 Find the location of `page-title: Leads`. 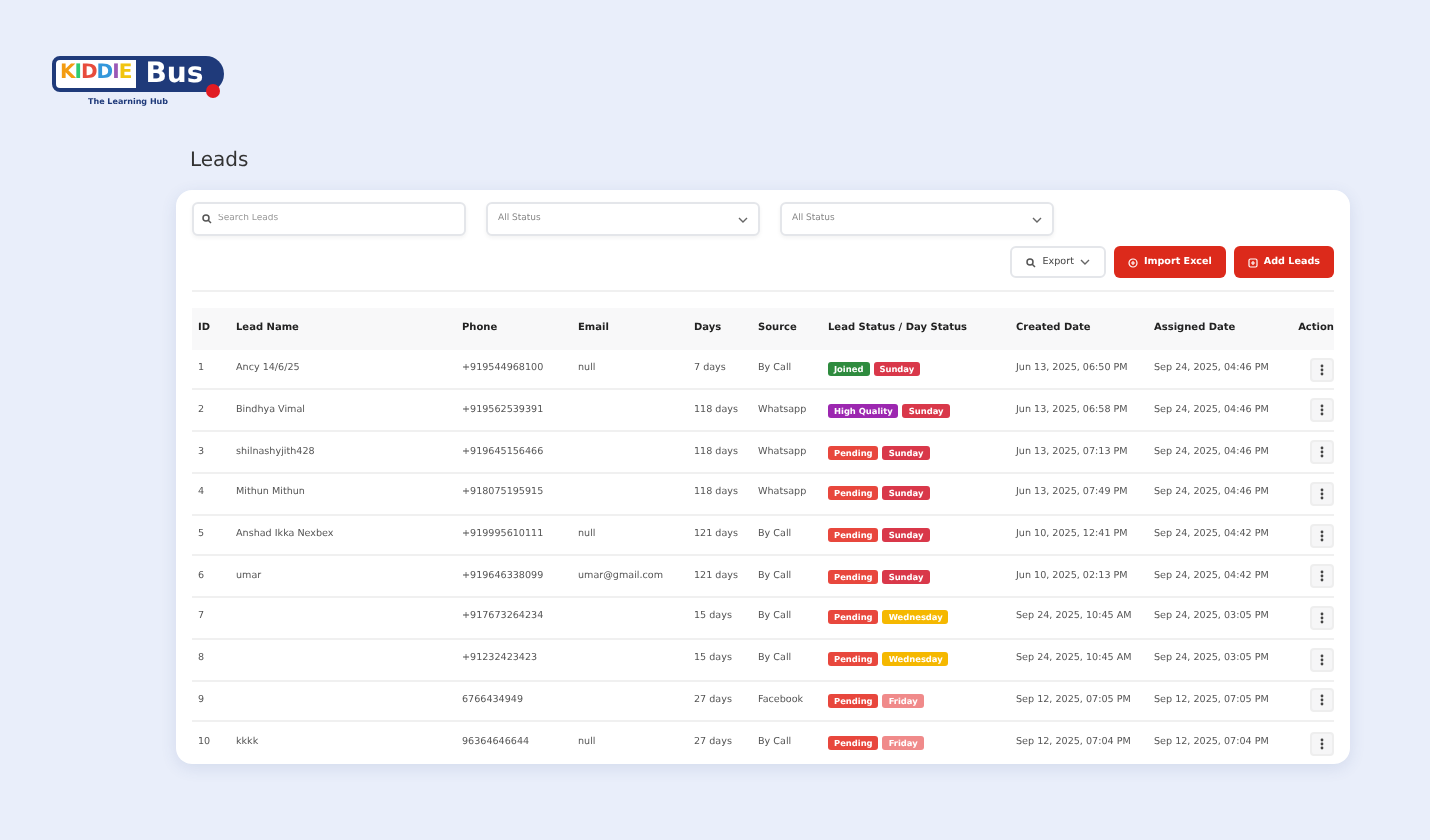

page-title: Leads is located at coordinates (220, 161).